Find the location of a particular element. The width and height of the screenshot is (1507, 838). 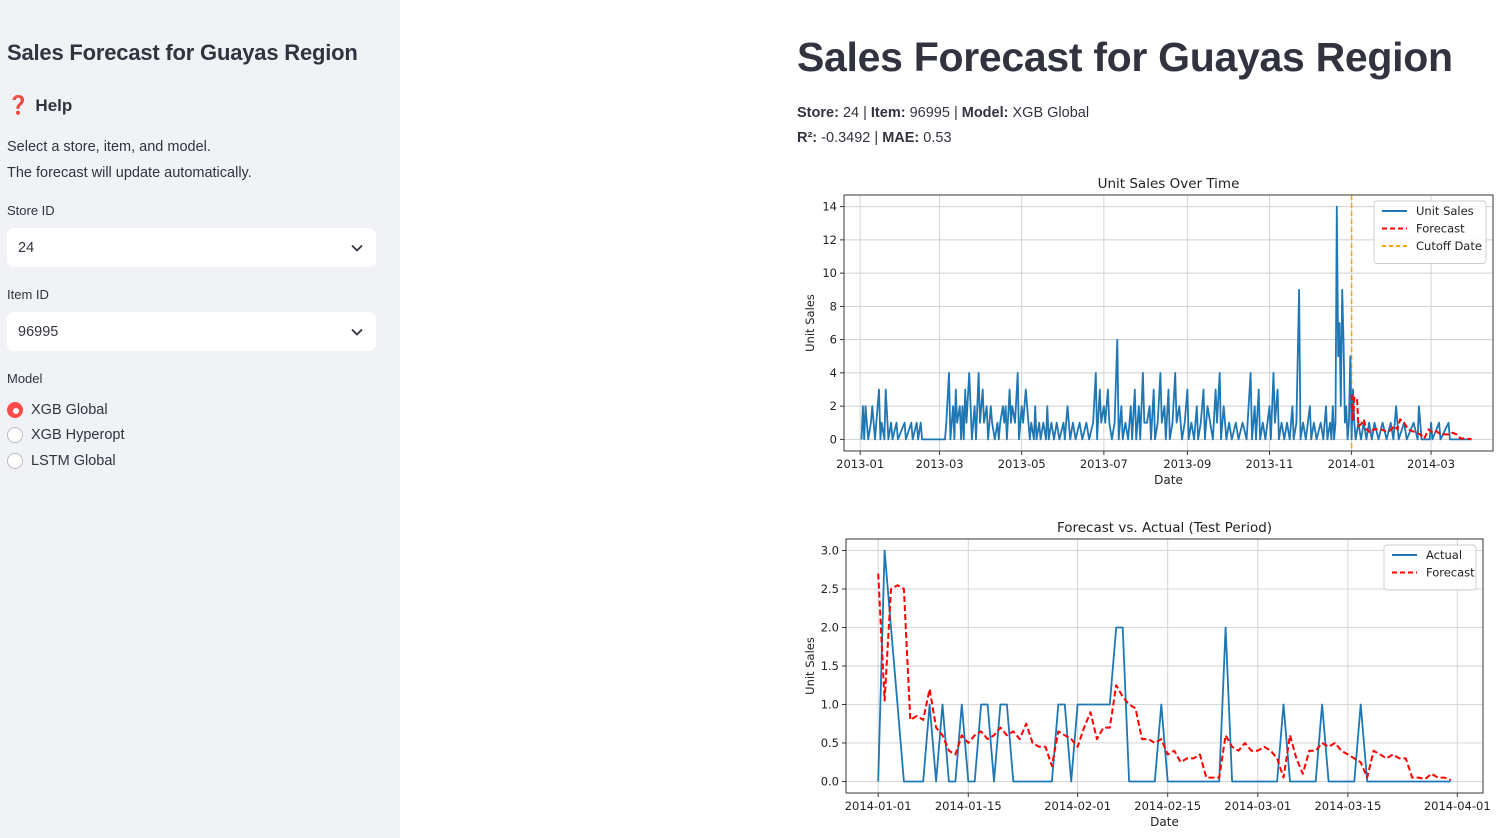

x-tick-label: 2013-11 is located at coordinates (1269, 464).